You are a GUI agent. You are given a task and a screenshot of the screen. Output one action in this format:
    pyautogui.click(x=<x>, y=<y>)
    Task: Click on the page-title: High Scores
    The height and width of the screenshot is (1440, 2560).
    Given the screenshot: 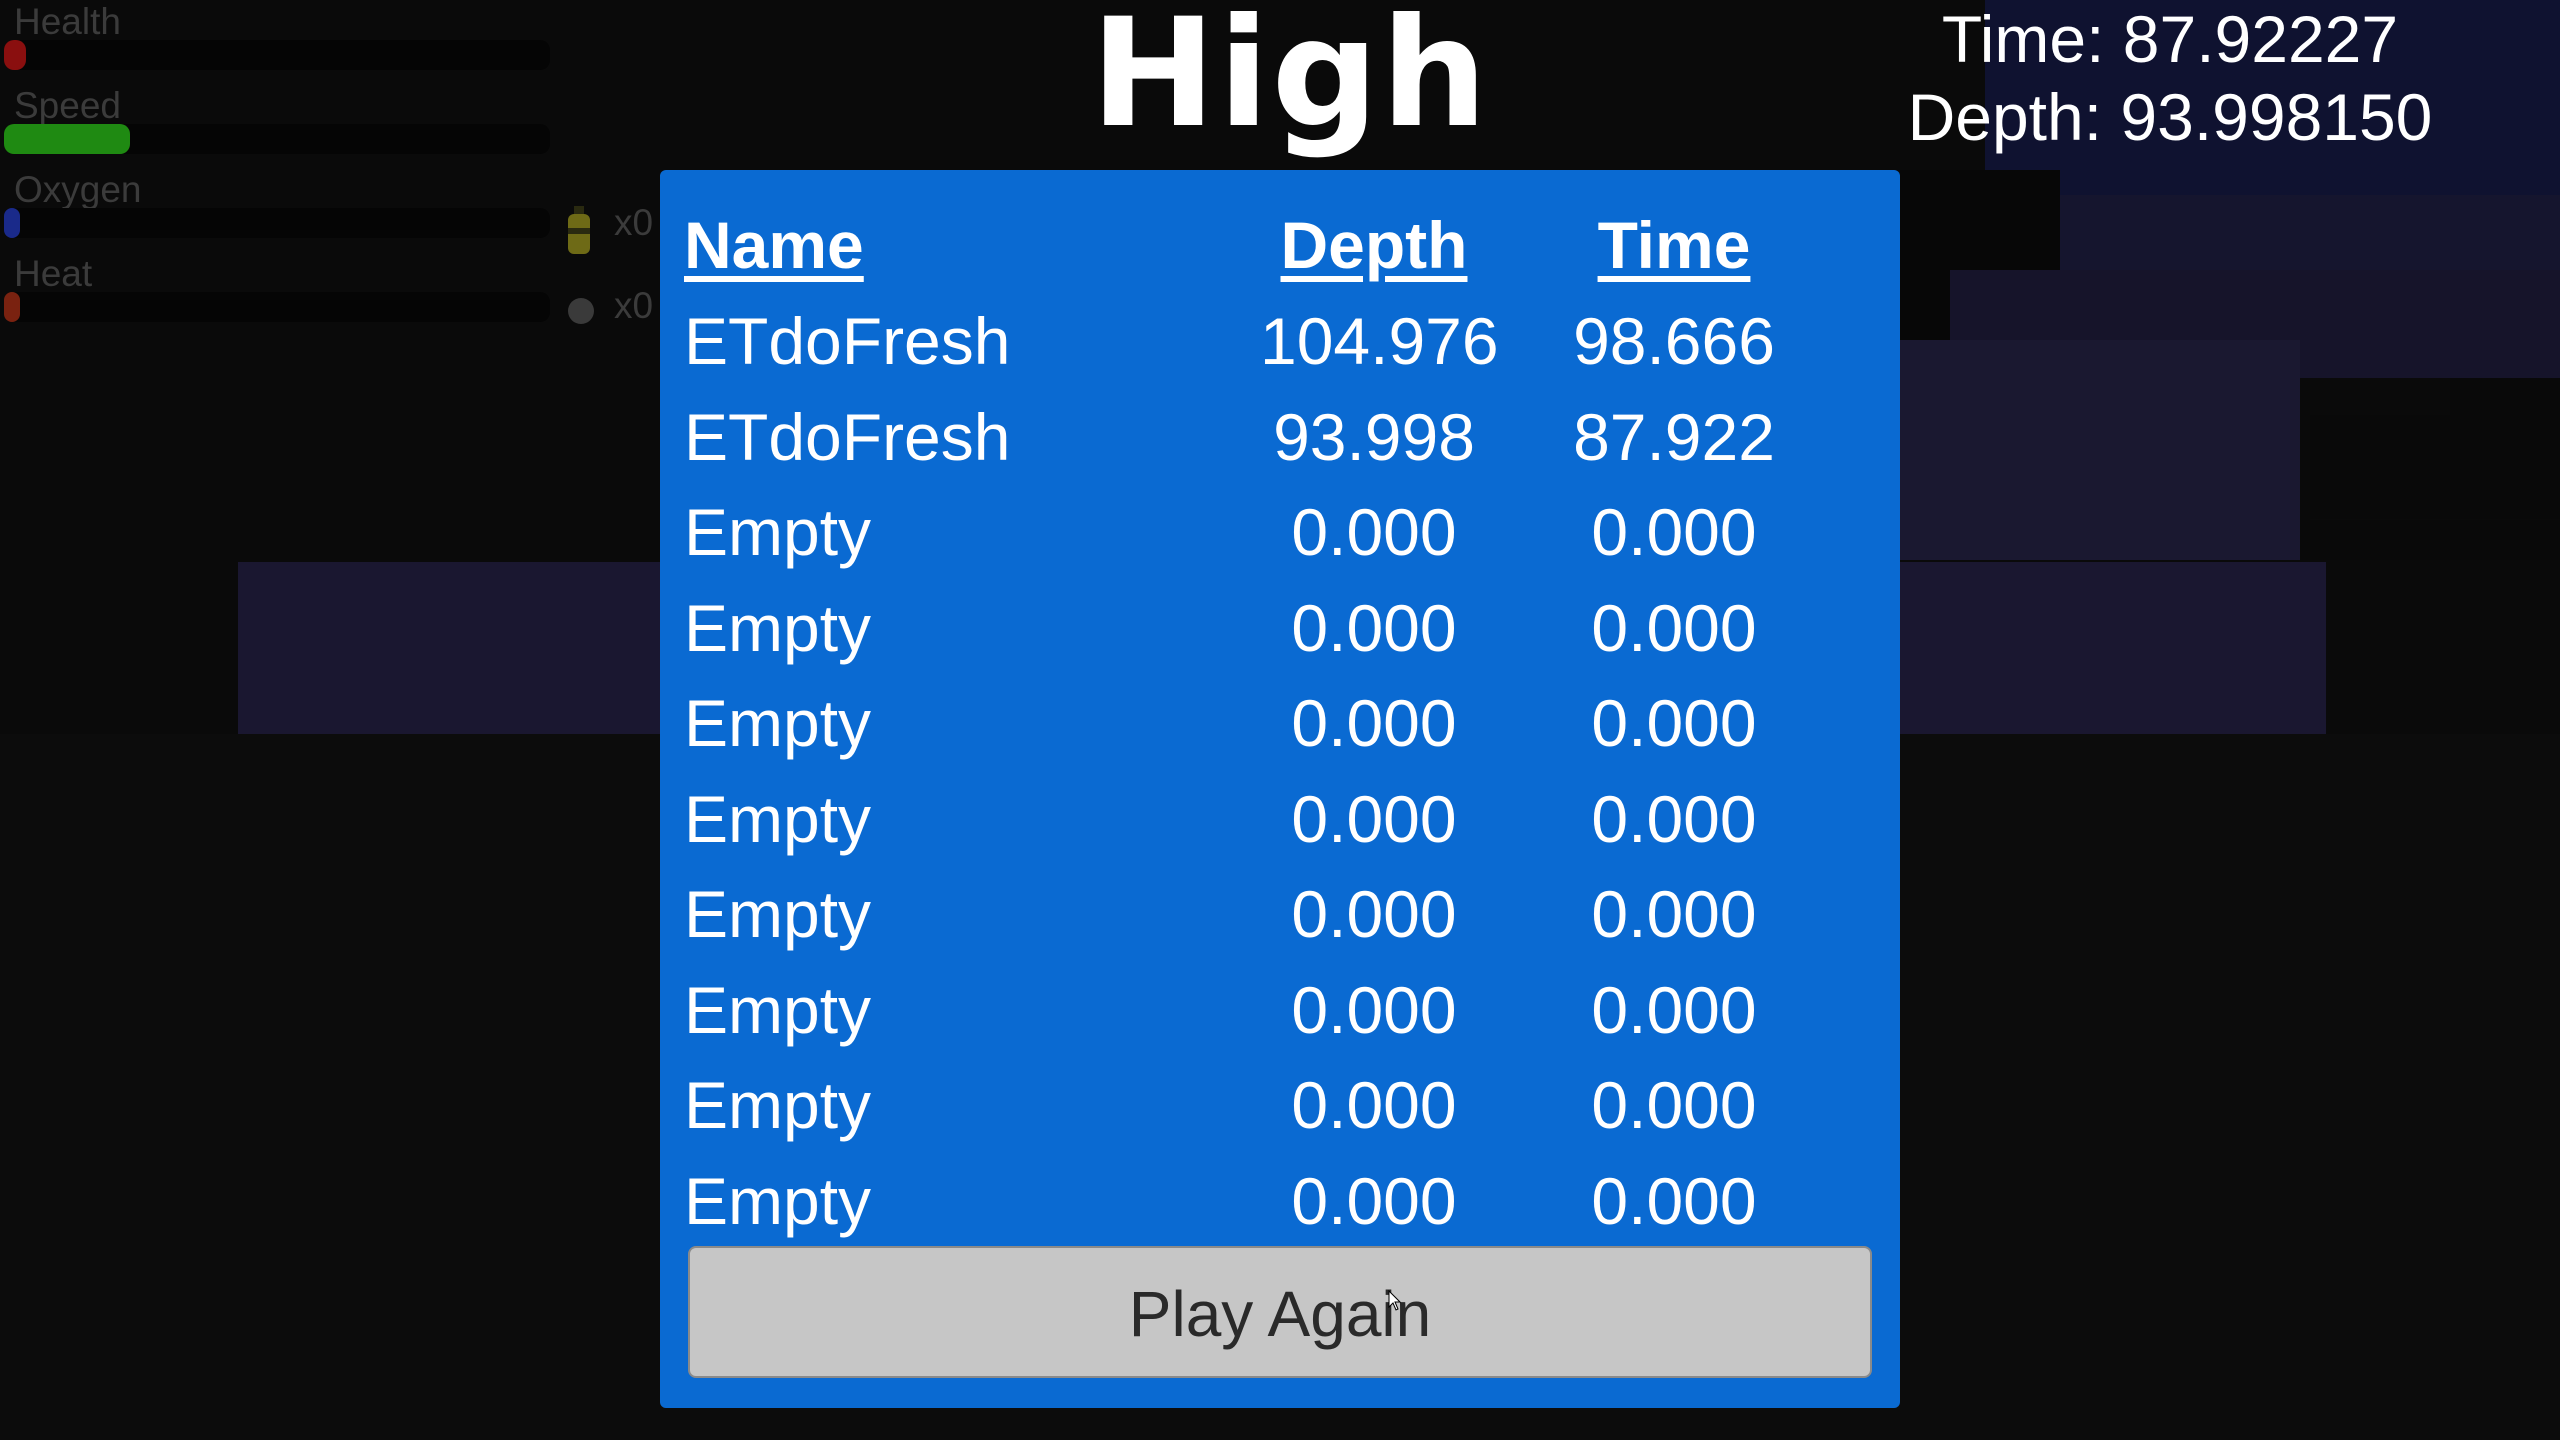 What is the action you would take?
    pyautogui.click(x=1289, y=157)
    